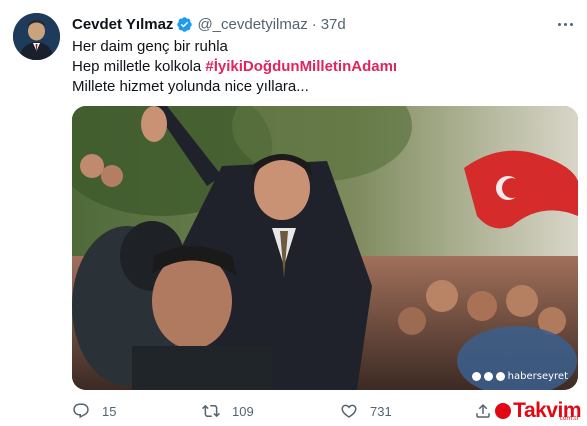  What do you see at coordinates (537, 376) in the screenshot?
I see `watermark-text: haberseyret` at bounding box center [537, 376].